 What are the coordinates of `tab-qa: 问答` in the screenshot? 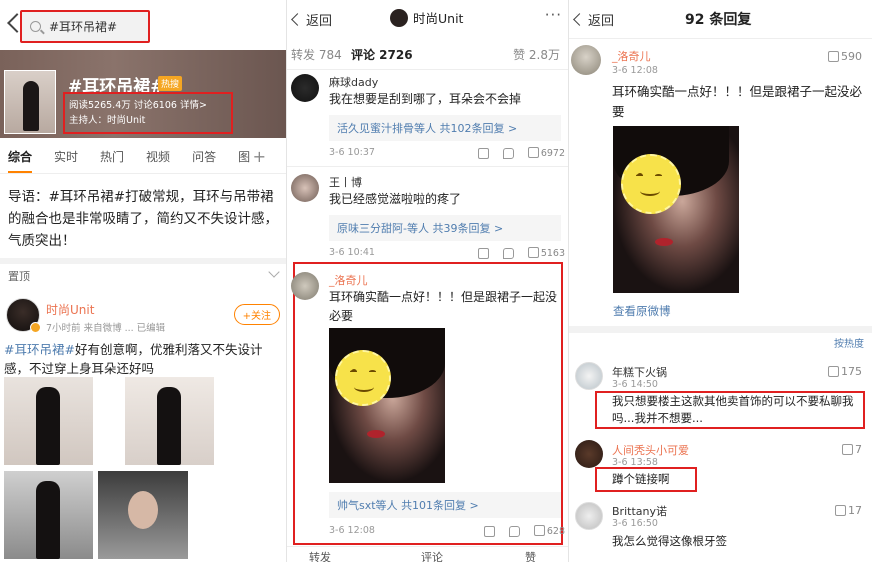 It's located at (204, 156).